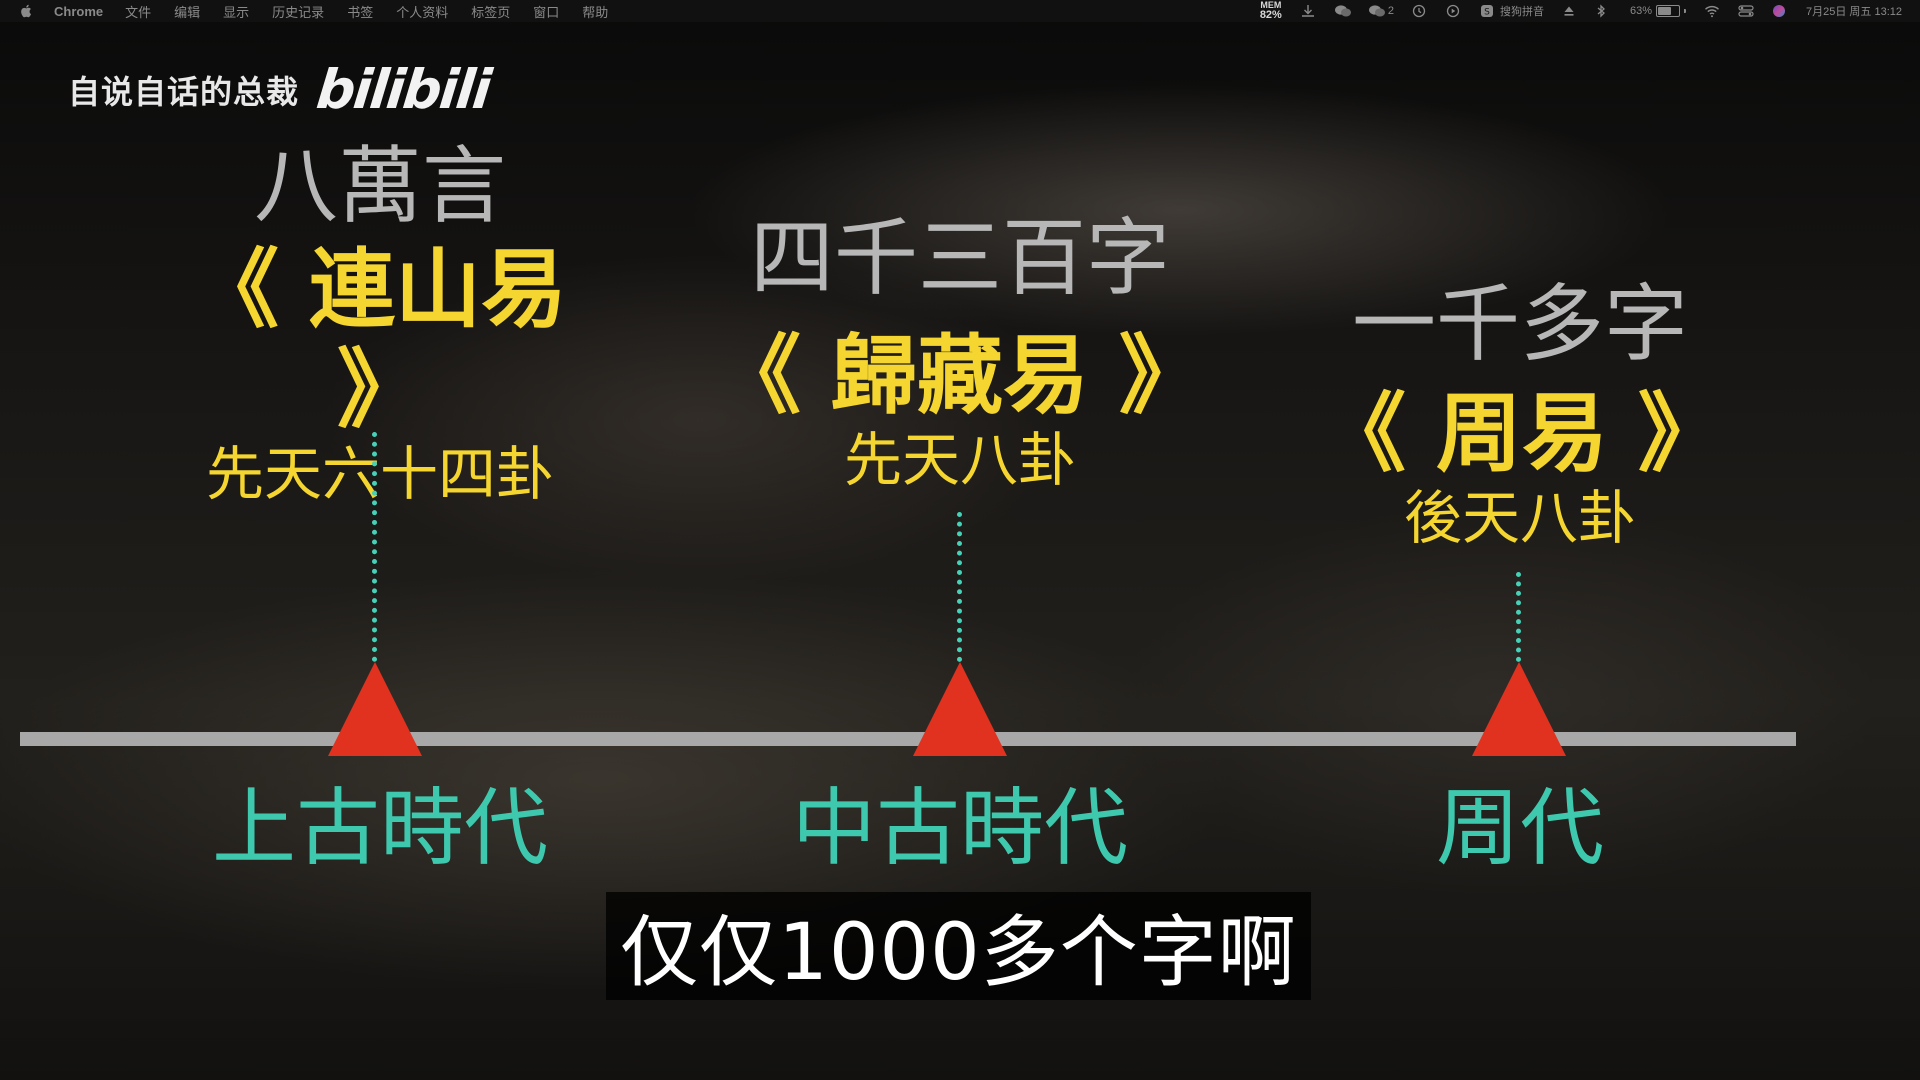  What do you see at coordinates (1308, 11) in the screenshot?
I see `download-icon` at bounding box center [1308, 11].